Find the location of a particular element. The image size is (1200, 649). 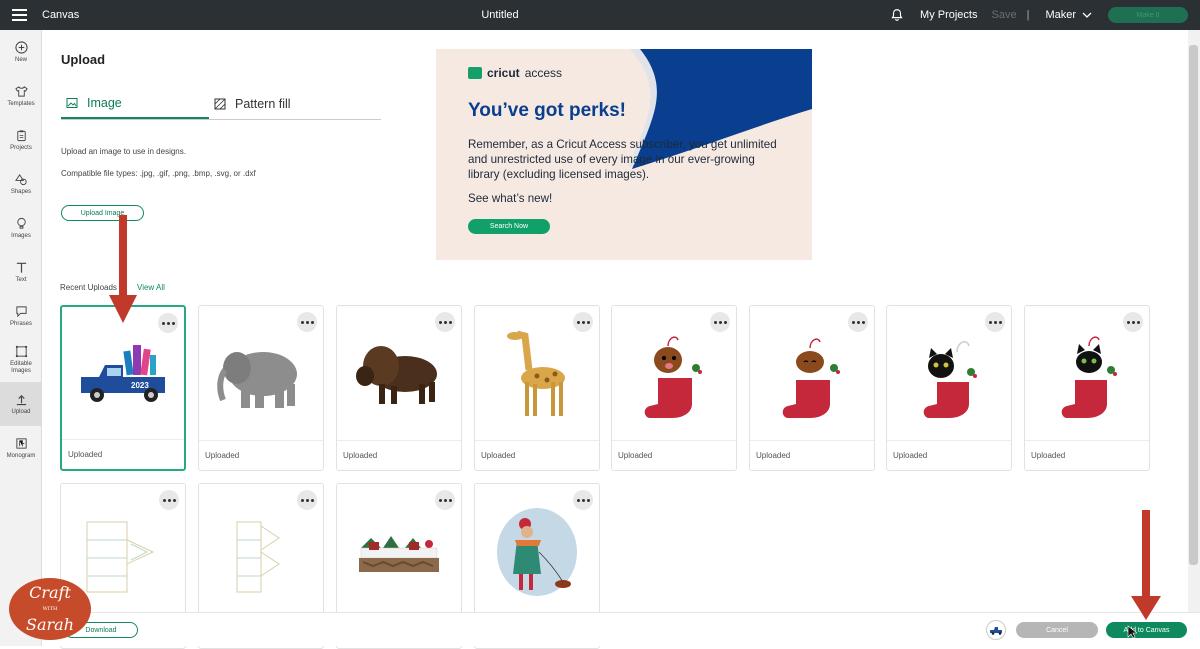

nav-label: Monogram is located at coordinates (21, 455).